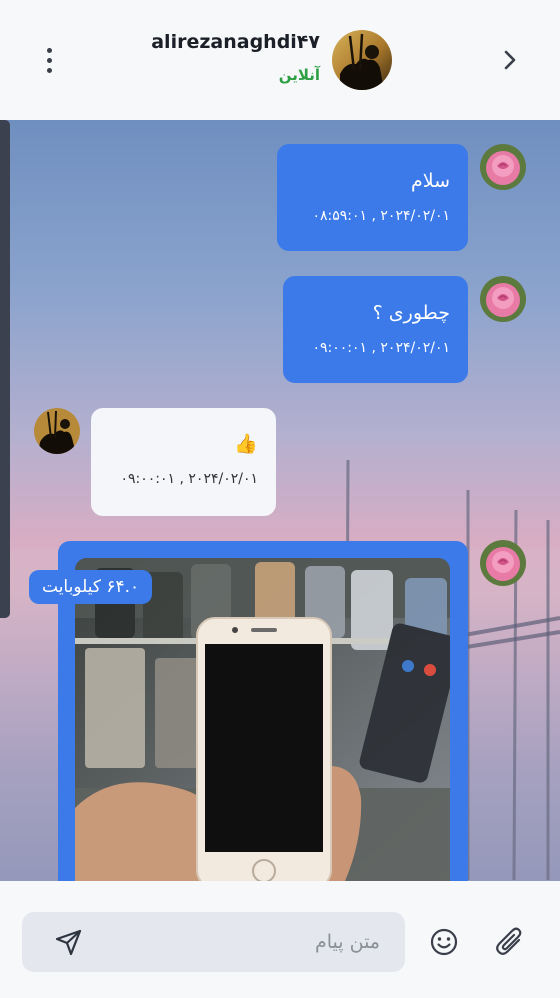  What do you see at coordinates (49, 50) in the screenshot?
I see `more-vertical-icon` at bounding box center [49, 50].